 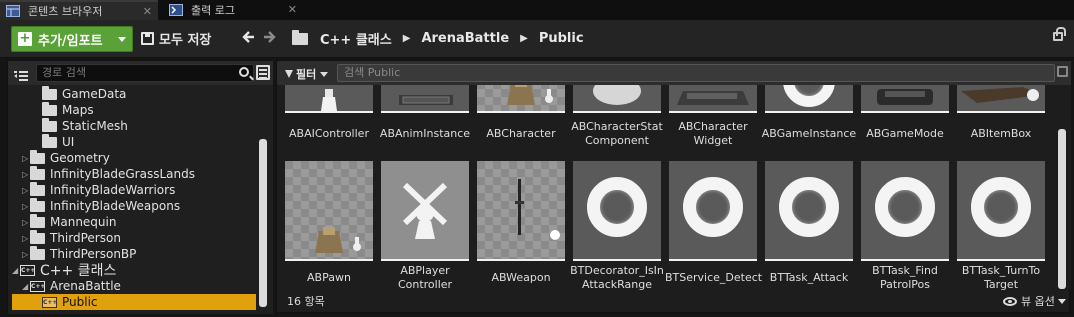 I want to click on asset-tile: ABAIController, so click(x=329, y=120).